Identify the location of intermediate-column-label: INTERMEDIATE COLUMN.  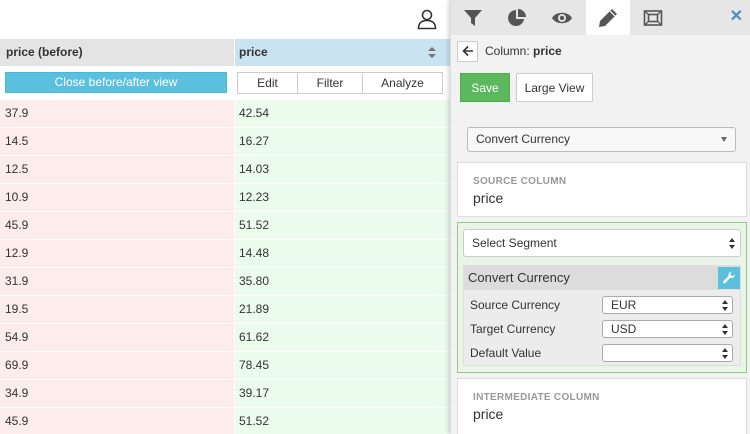
(536, 397).